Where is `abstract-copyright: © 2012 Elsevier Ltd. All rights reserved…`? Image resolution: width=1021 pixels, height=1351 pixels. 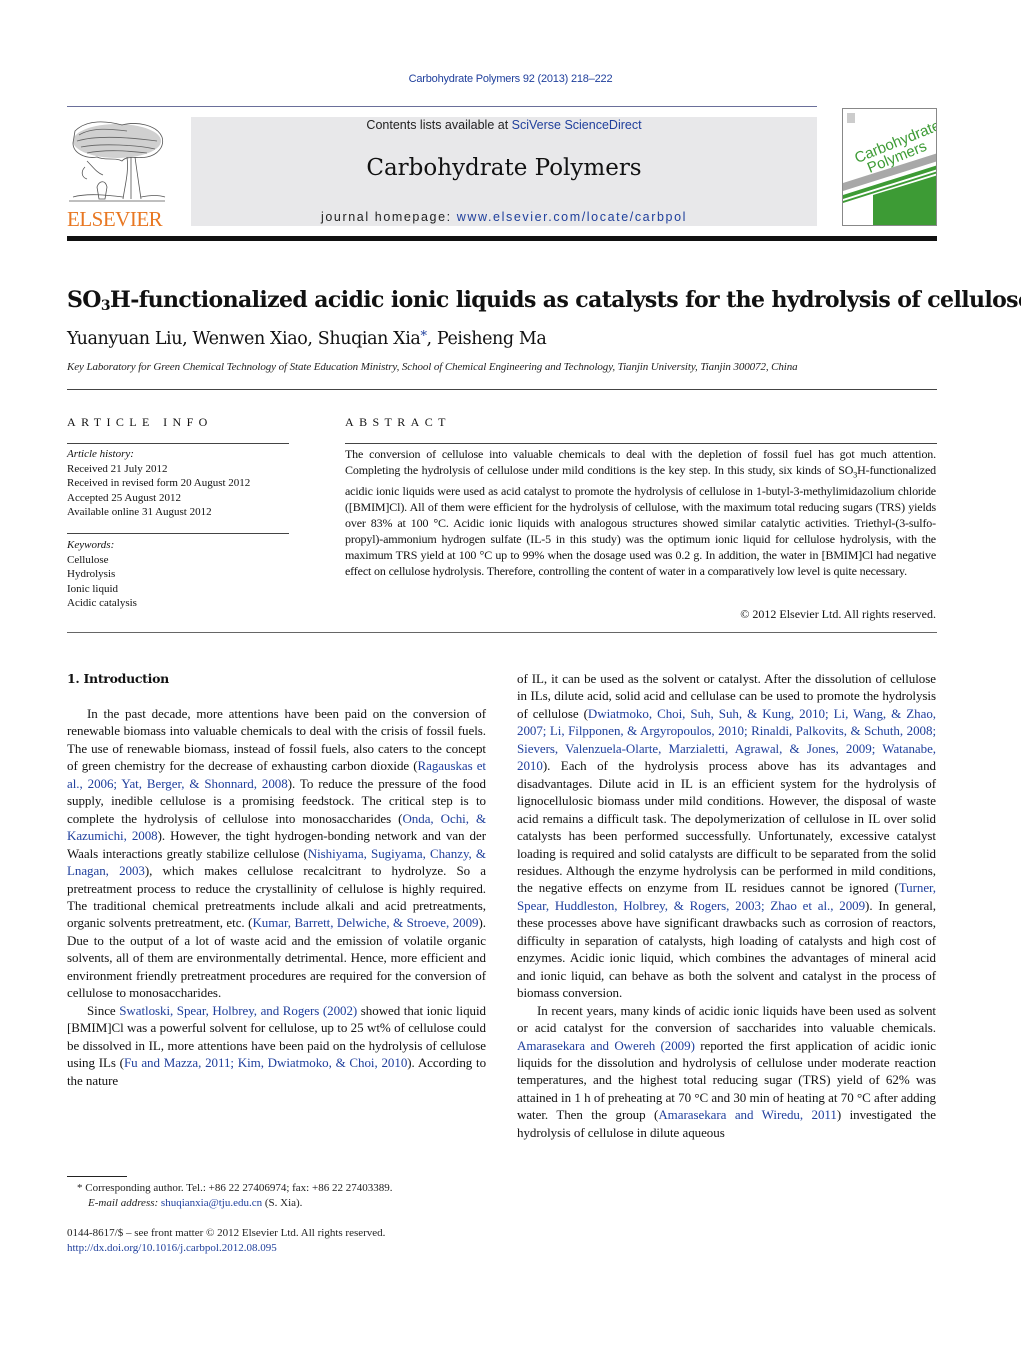
abstract-copyright: © 2012 Elsevier Ltd. All rights reserved… is located at coordinates (838, 614).